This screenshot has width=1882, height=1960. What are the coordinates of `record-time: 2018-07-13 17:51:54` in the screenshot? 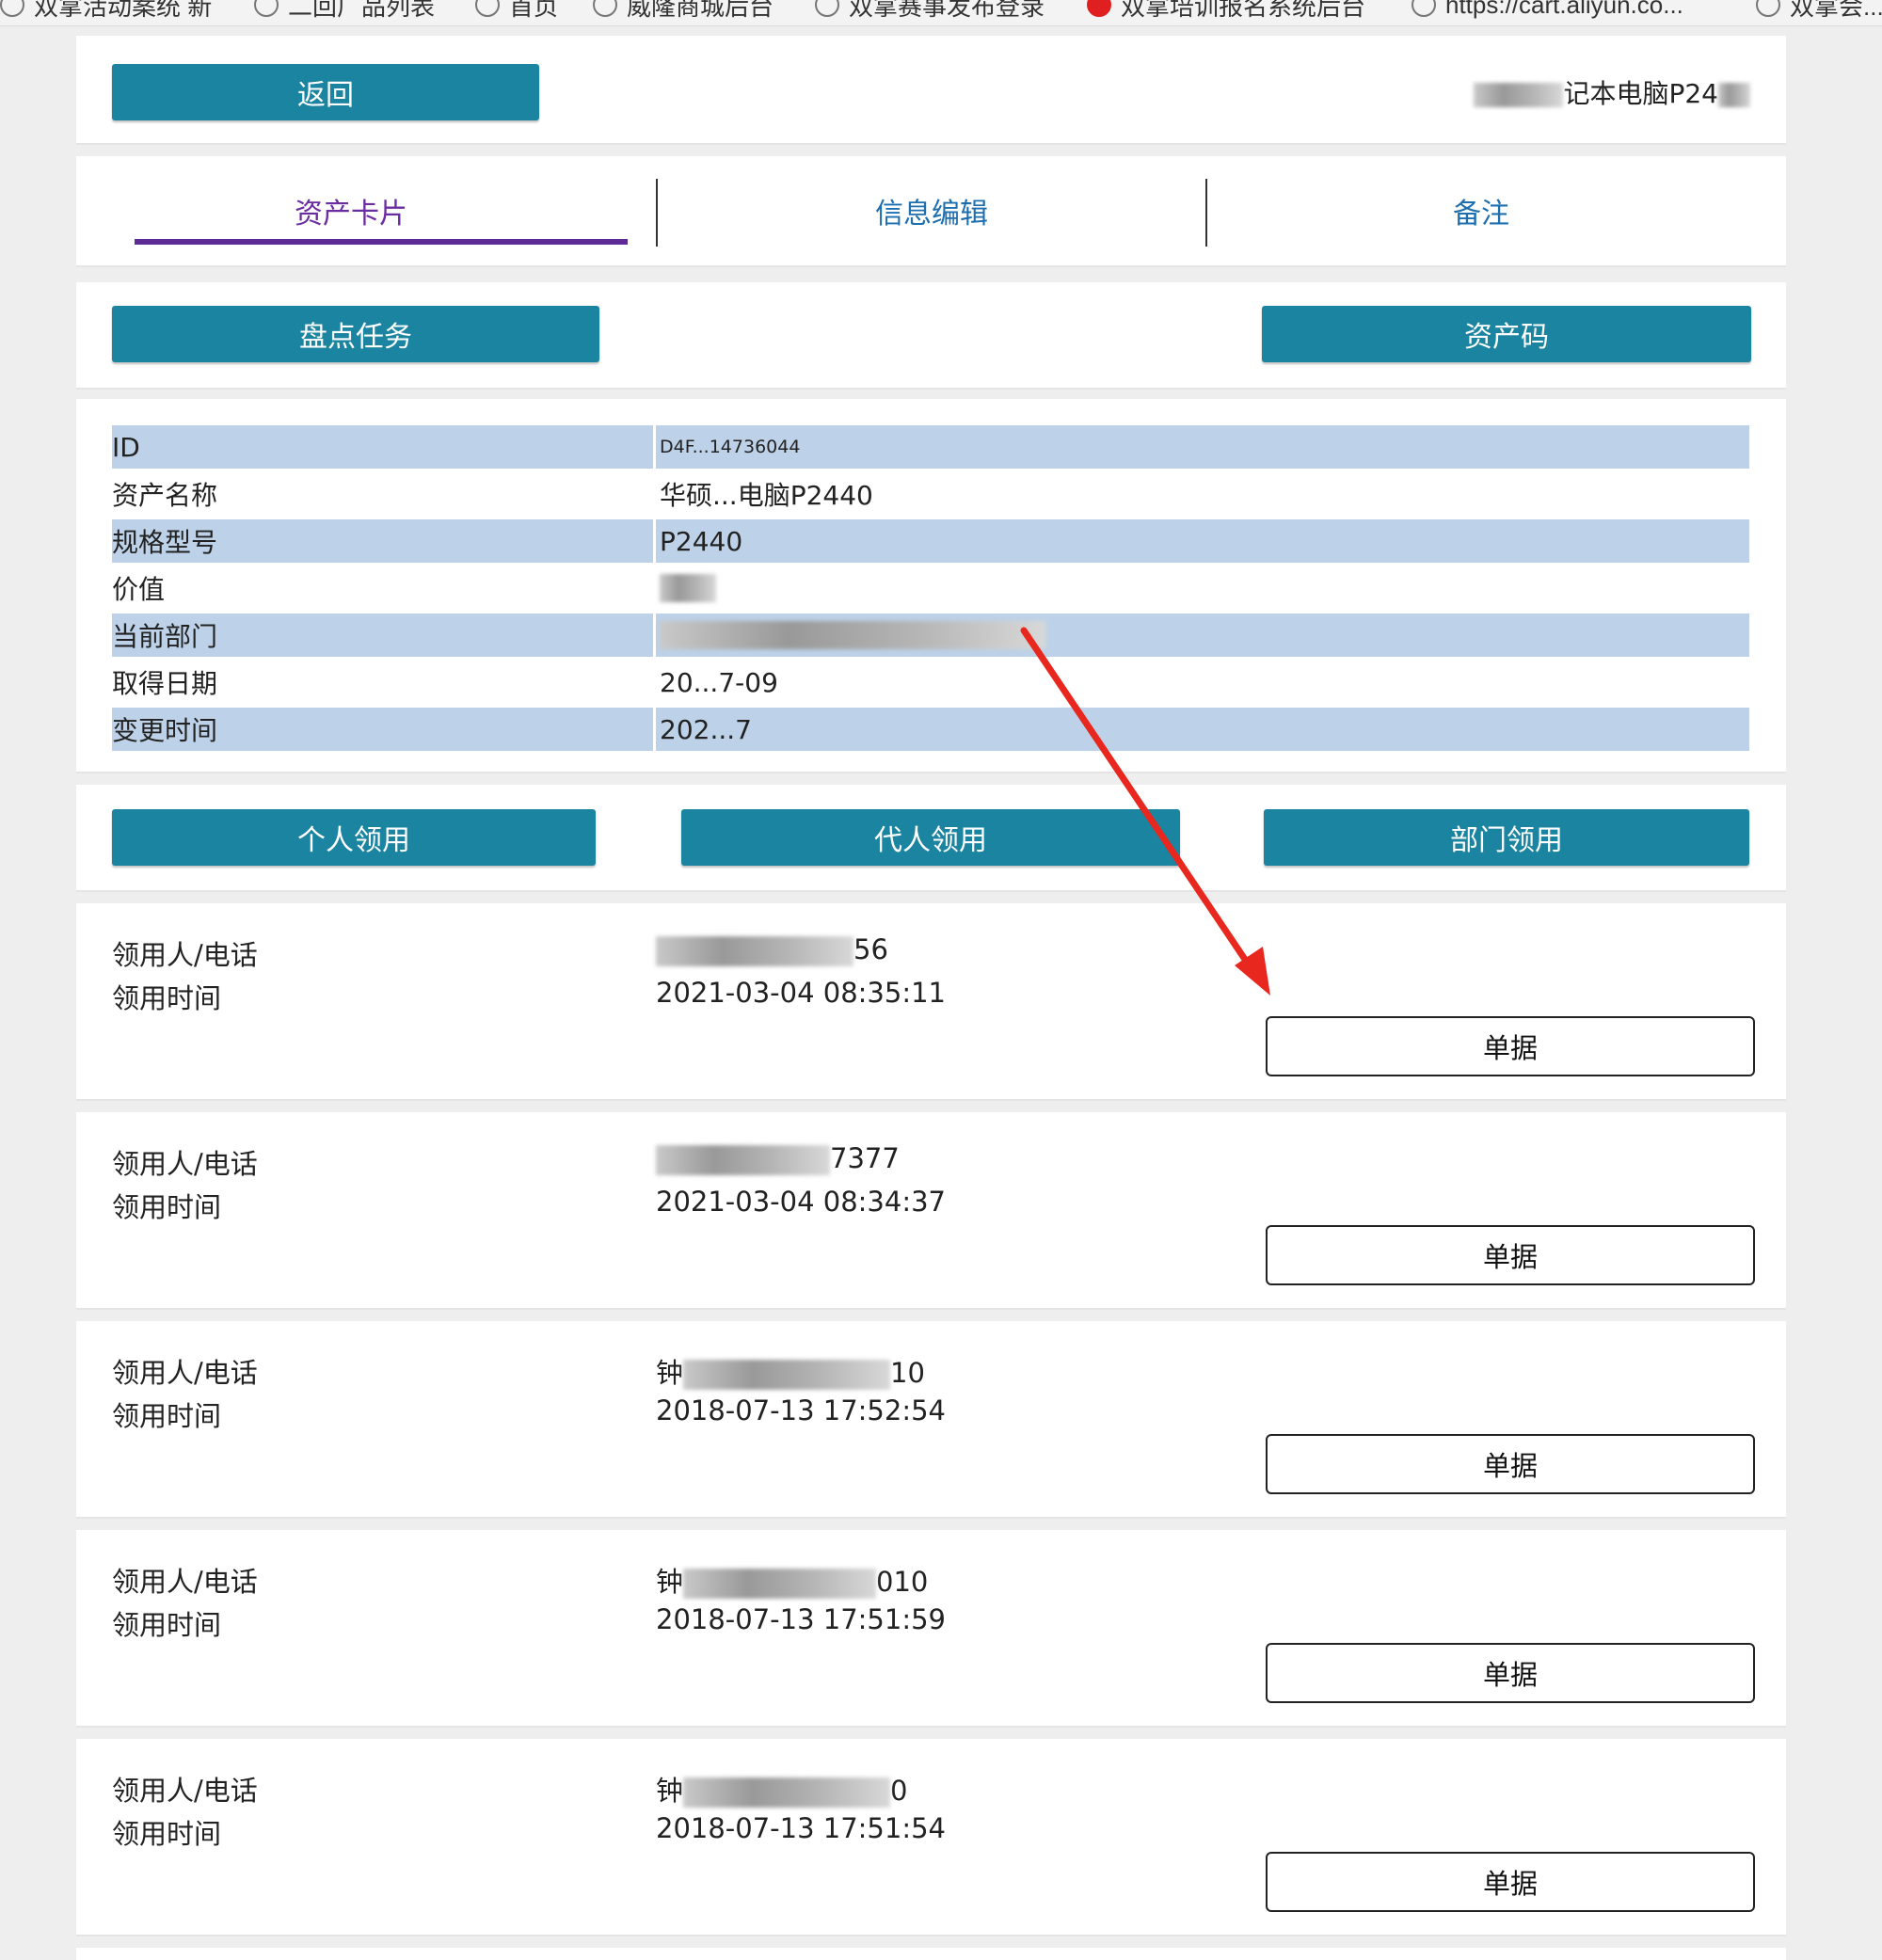 It's located at (801, 1828).